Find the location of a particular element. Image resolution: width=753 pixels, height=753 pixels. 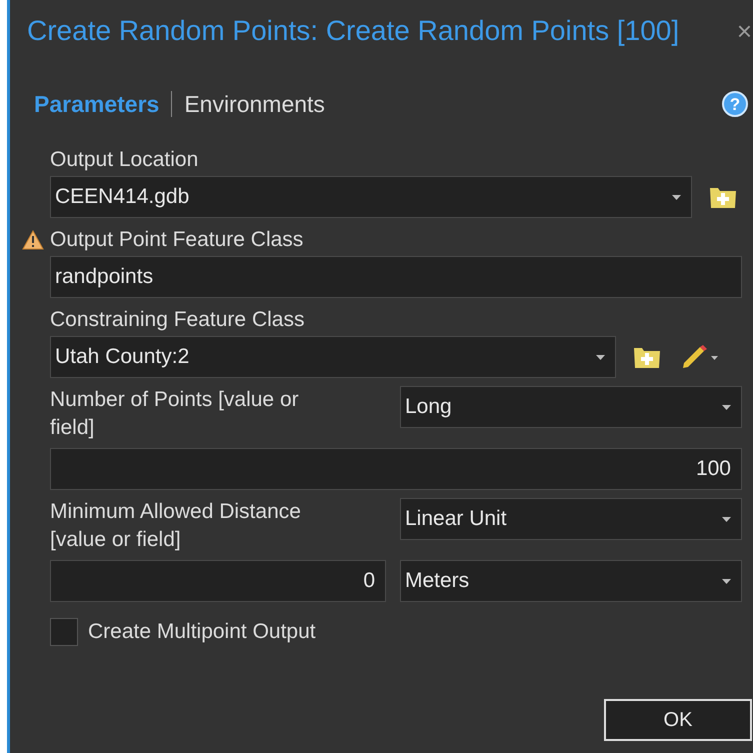

tab: Environments is located at coordinates (254, 104).